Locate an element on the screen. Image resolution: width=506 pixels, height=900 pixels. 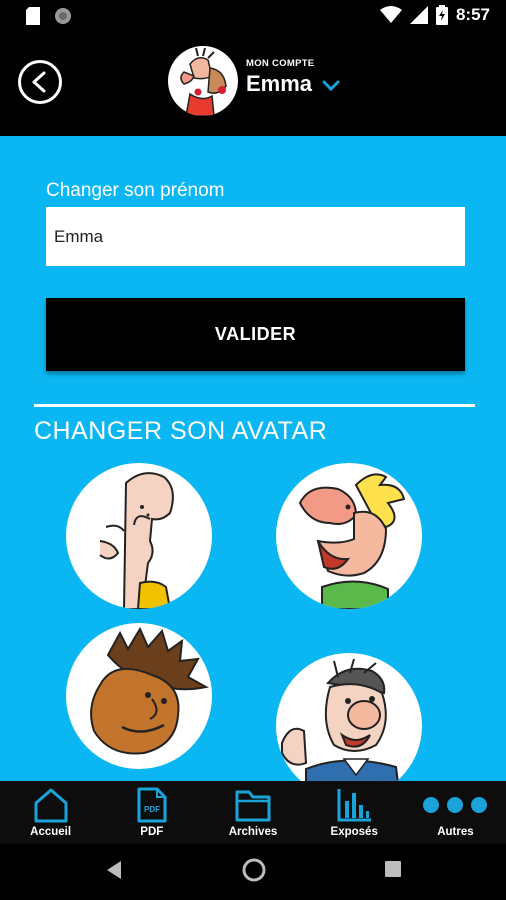
nav-exposes: Exposés is located at coordinates (354, 812).